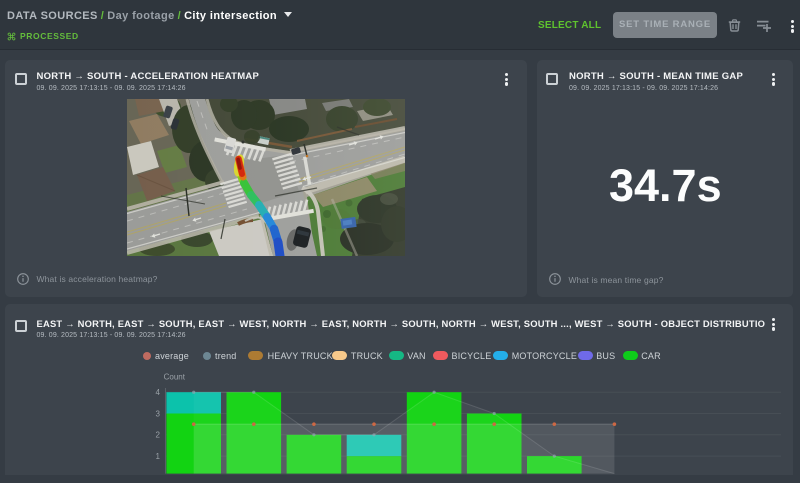 This screenshot has width=800, height=483. What do you see at coordinates (158, 456) in the screenshot?
I see `svg-text: 1` at bounding box center [158, 456].